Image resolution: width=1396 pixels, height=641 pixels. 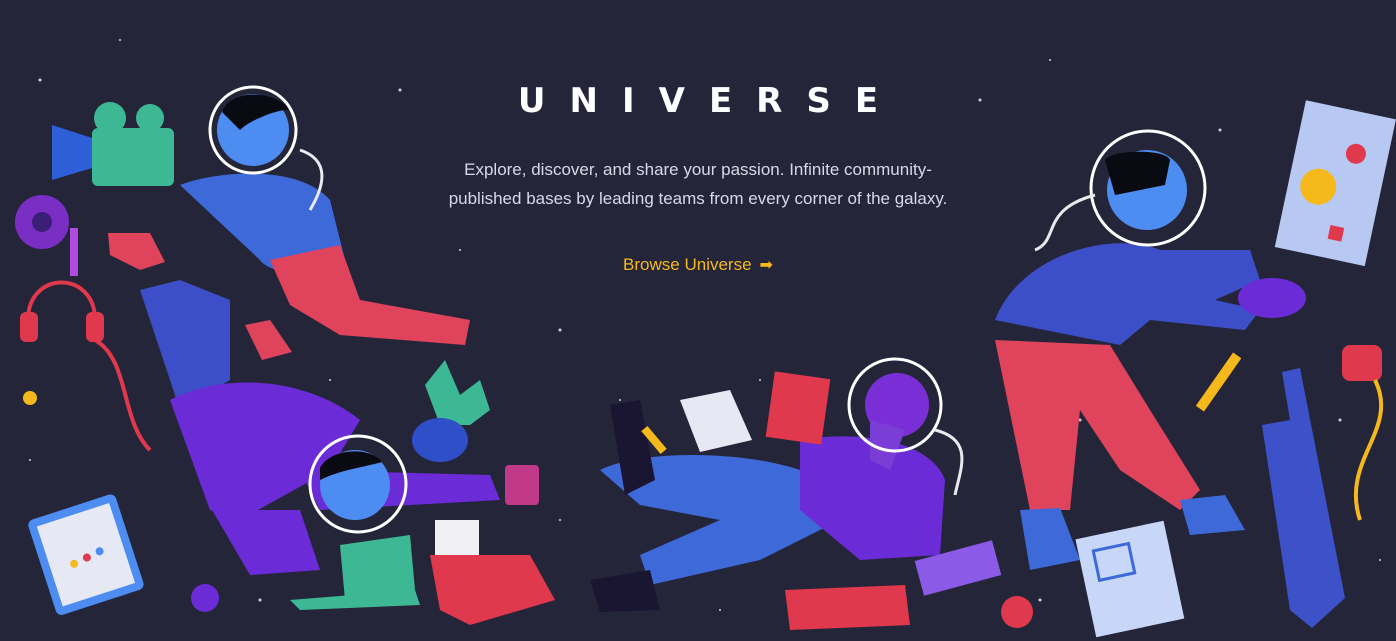 I want to click on painting-canvas-icon, so click(x=1335, y=183).